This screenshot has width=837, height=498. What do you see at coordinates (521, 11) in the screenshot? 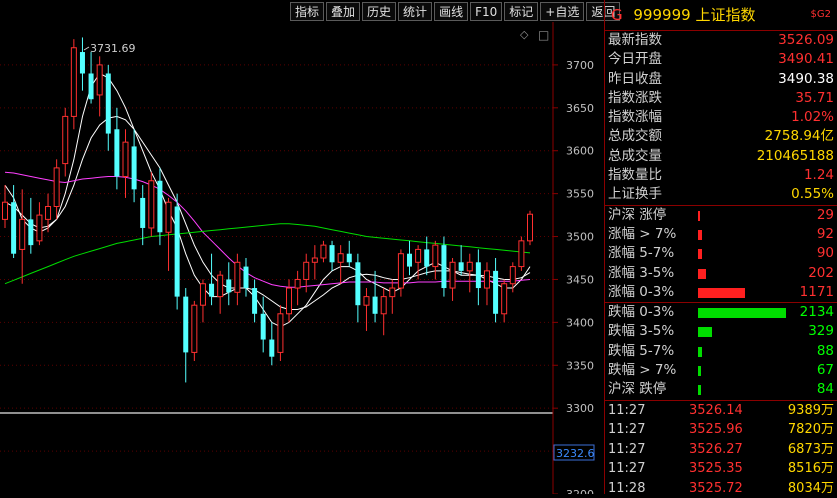
I see `toolbar-button: 标记` at bounding box center [521, 11].